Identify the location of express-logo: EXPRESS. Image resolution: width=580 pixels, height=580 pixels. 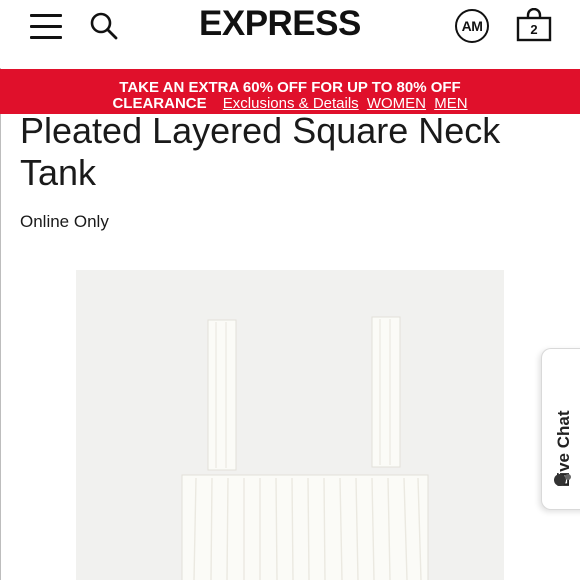
(280, 24).